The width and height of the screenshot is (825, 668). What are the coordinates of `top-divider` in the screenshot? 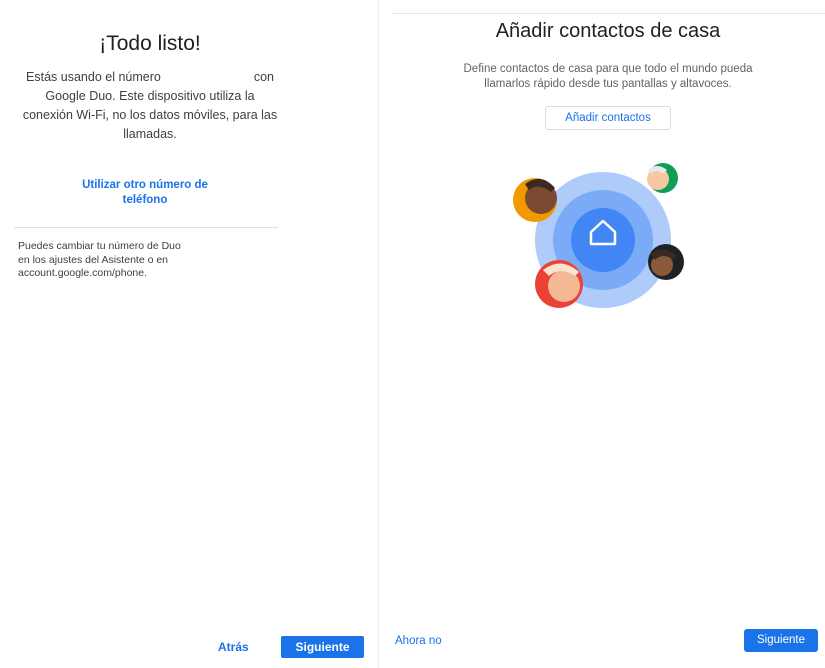 It's located at (608, 13).